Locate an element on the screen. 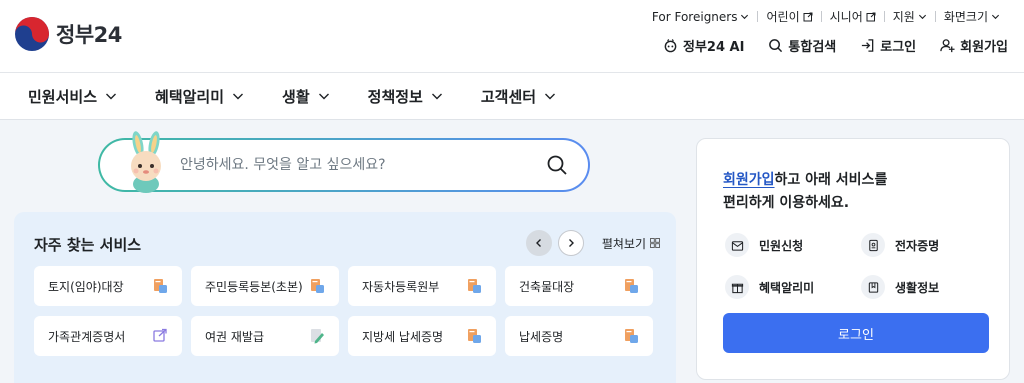 Image resolution: width=1024 pixels, height=383 pixels. for-foreigners-label: For Foreigners is located at coordinates (694, 16).